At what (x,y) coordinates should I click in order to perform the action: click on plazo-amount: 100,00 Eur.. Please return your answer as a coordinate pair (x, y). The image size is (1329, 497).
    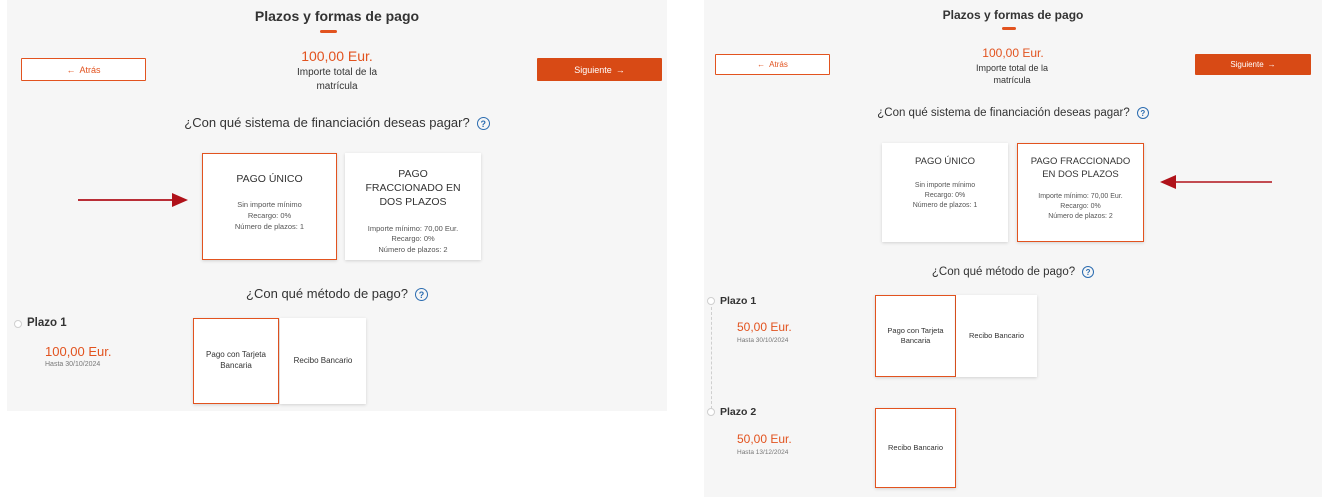
    Looking at the image, I should click on (78, 351).